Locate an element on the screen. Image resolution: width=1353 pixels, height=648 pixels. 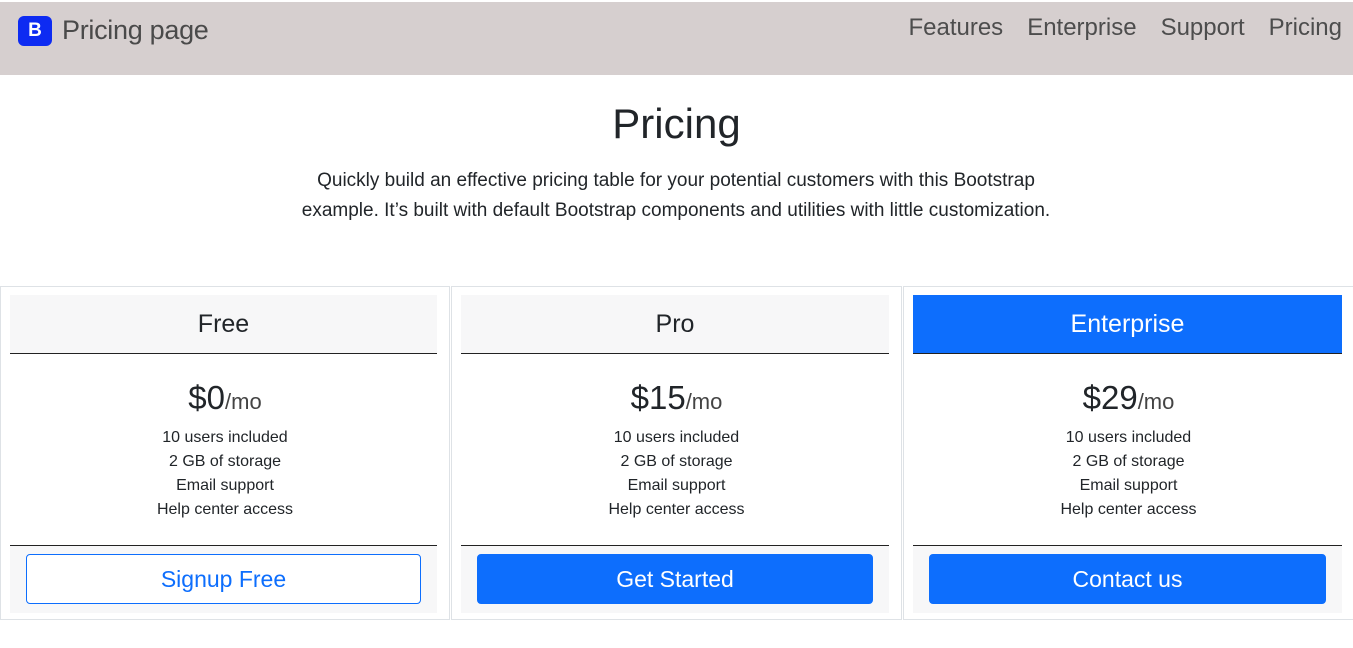
plan-price: $29/mo is located at coordinates (1128, 398).